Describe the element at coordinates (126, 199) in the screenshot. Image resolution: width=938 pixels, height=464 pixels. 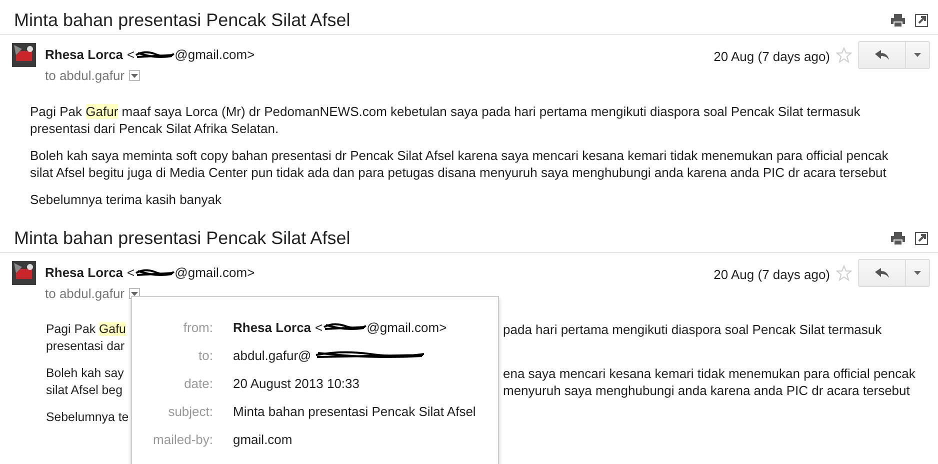
I see `message-paragraph: Sebelumnya terima kasih banyak` at that location.